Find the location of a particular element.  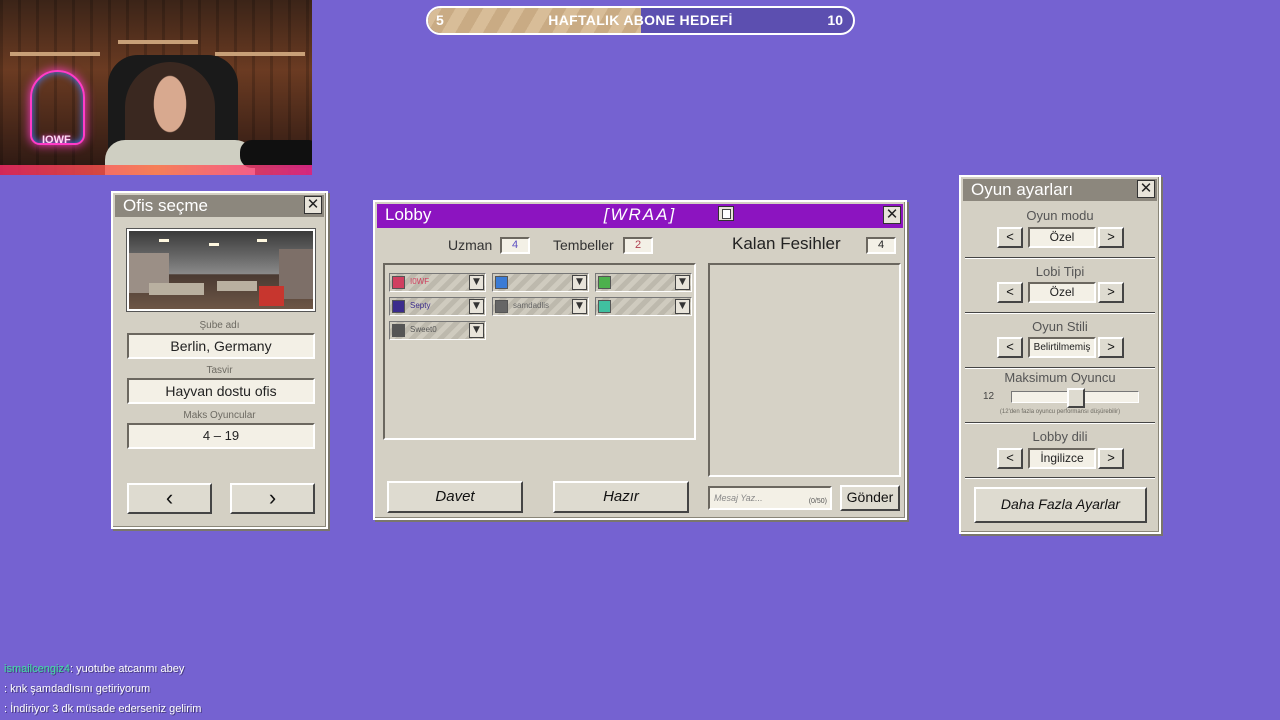

chevron-right-icon: › is located at coordinates (272, 497).